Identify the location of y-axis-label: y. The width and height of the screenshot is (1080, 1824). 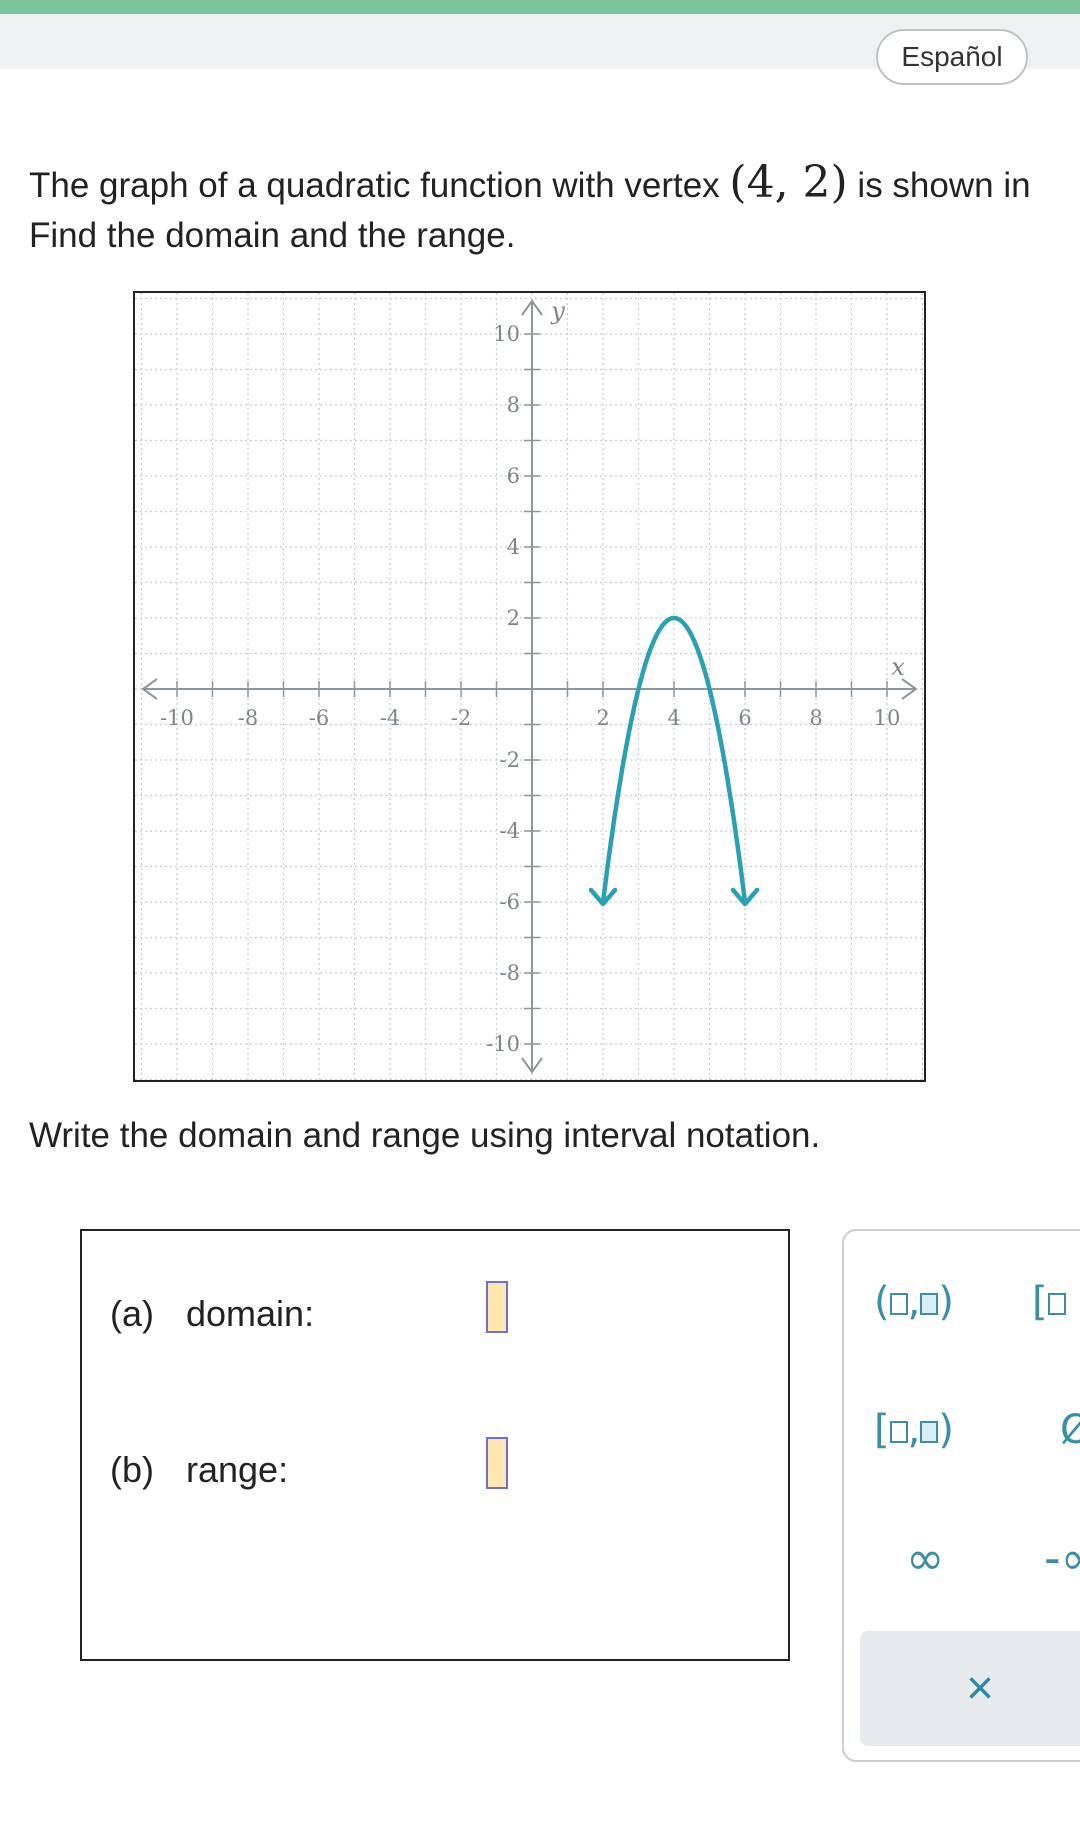
(557, 311).